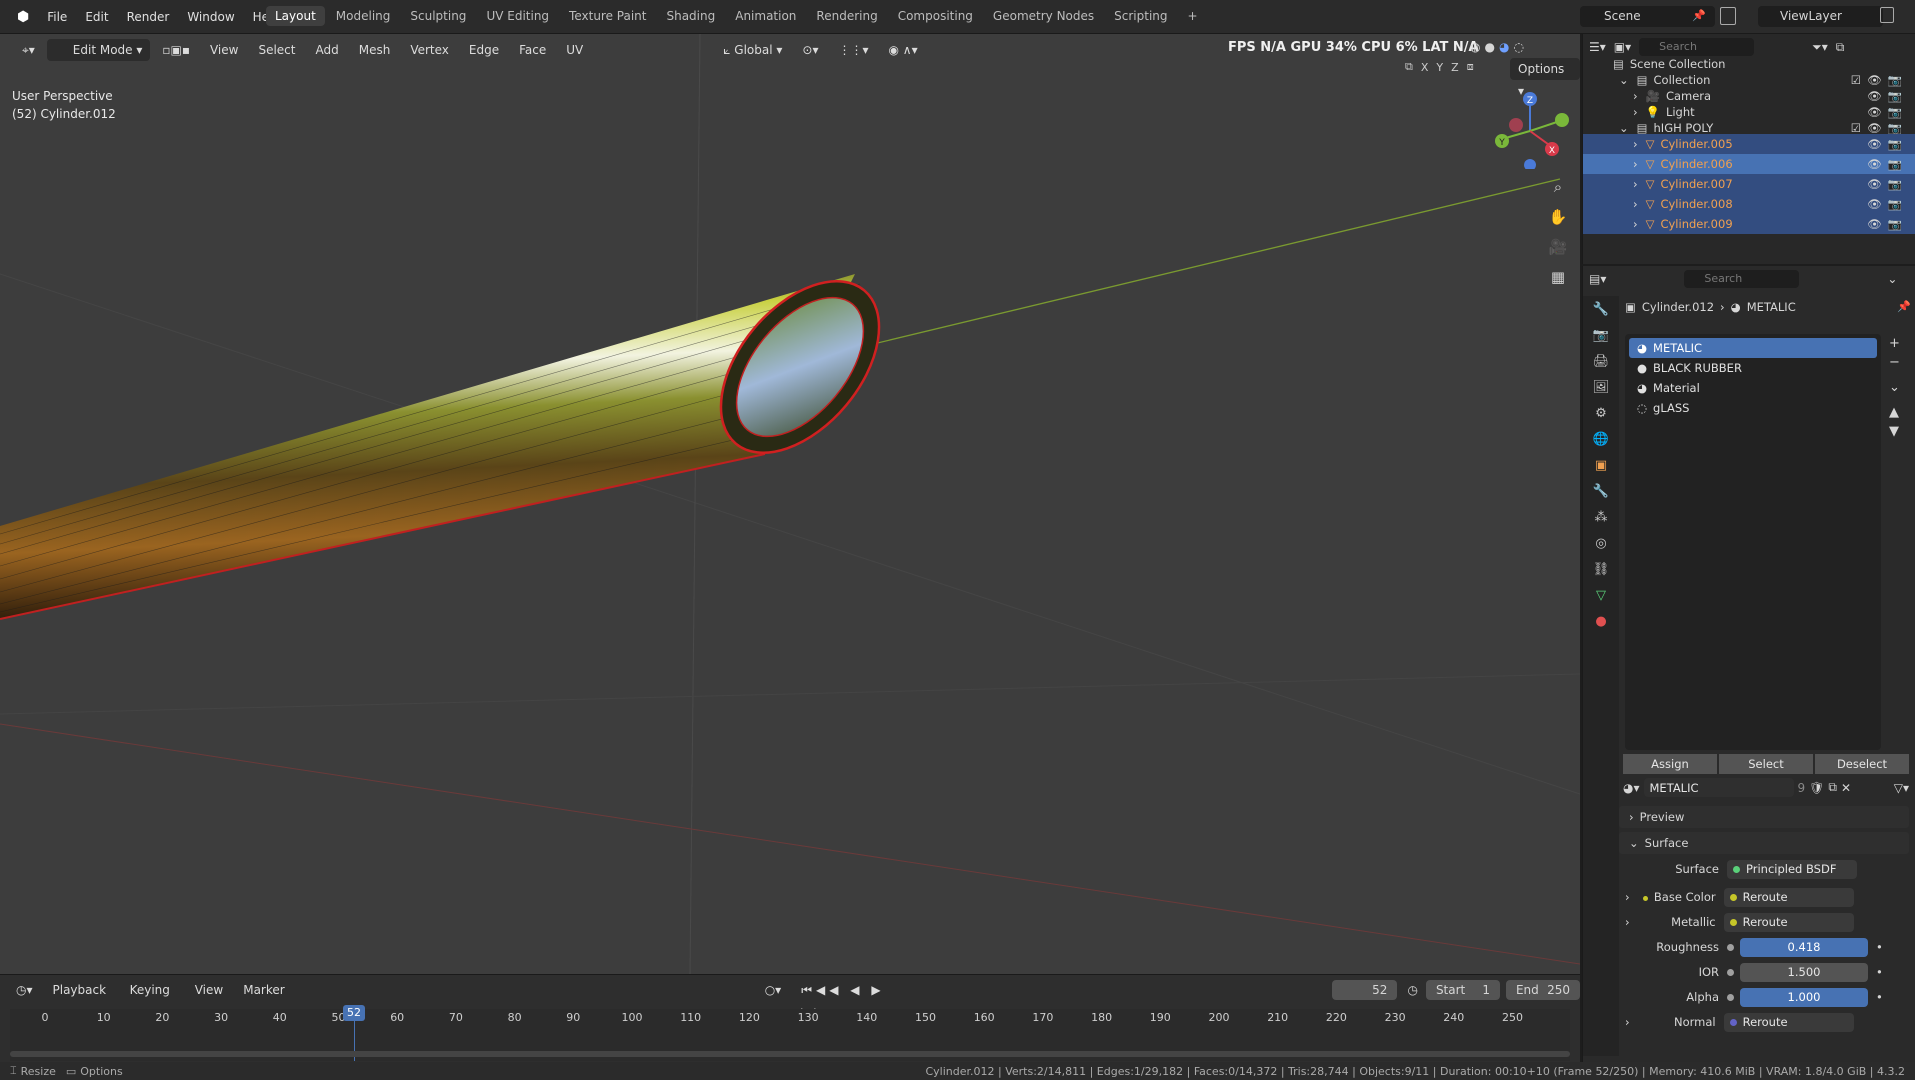  I want to click on view-layer-icon: 🖼, so click(1601, 387).